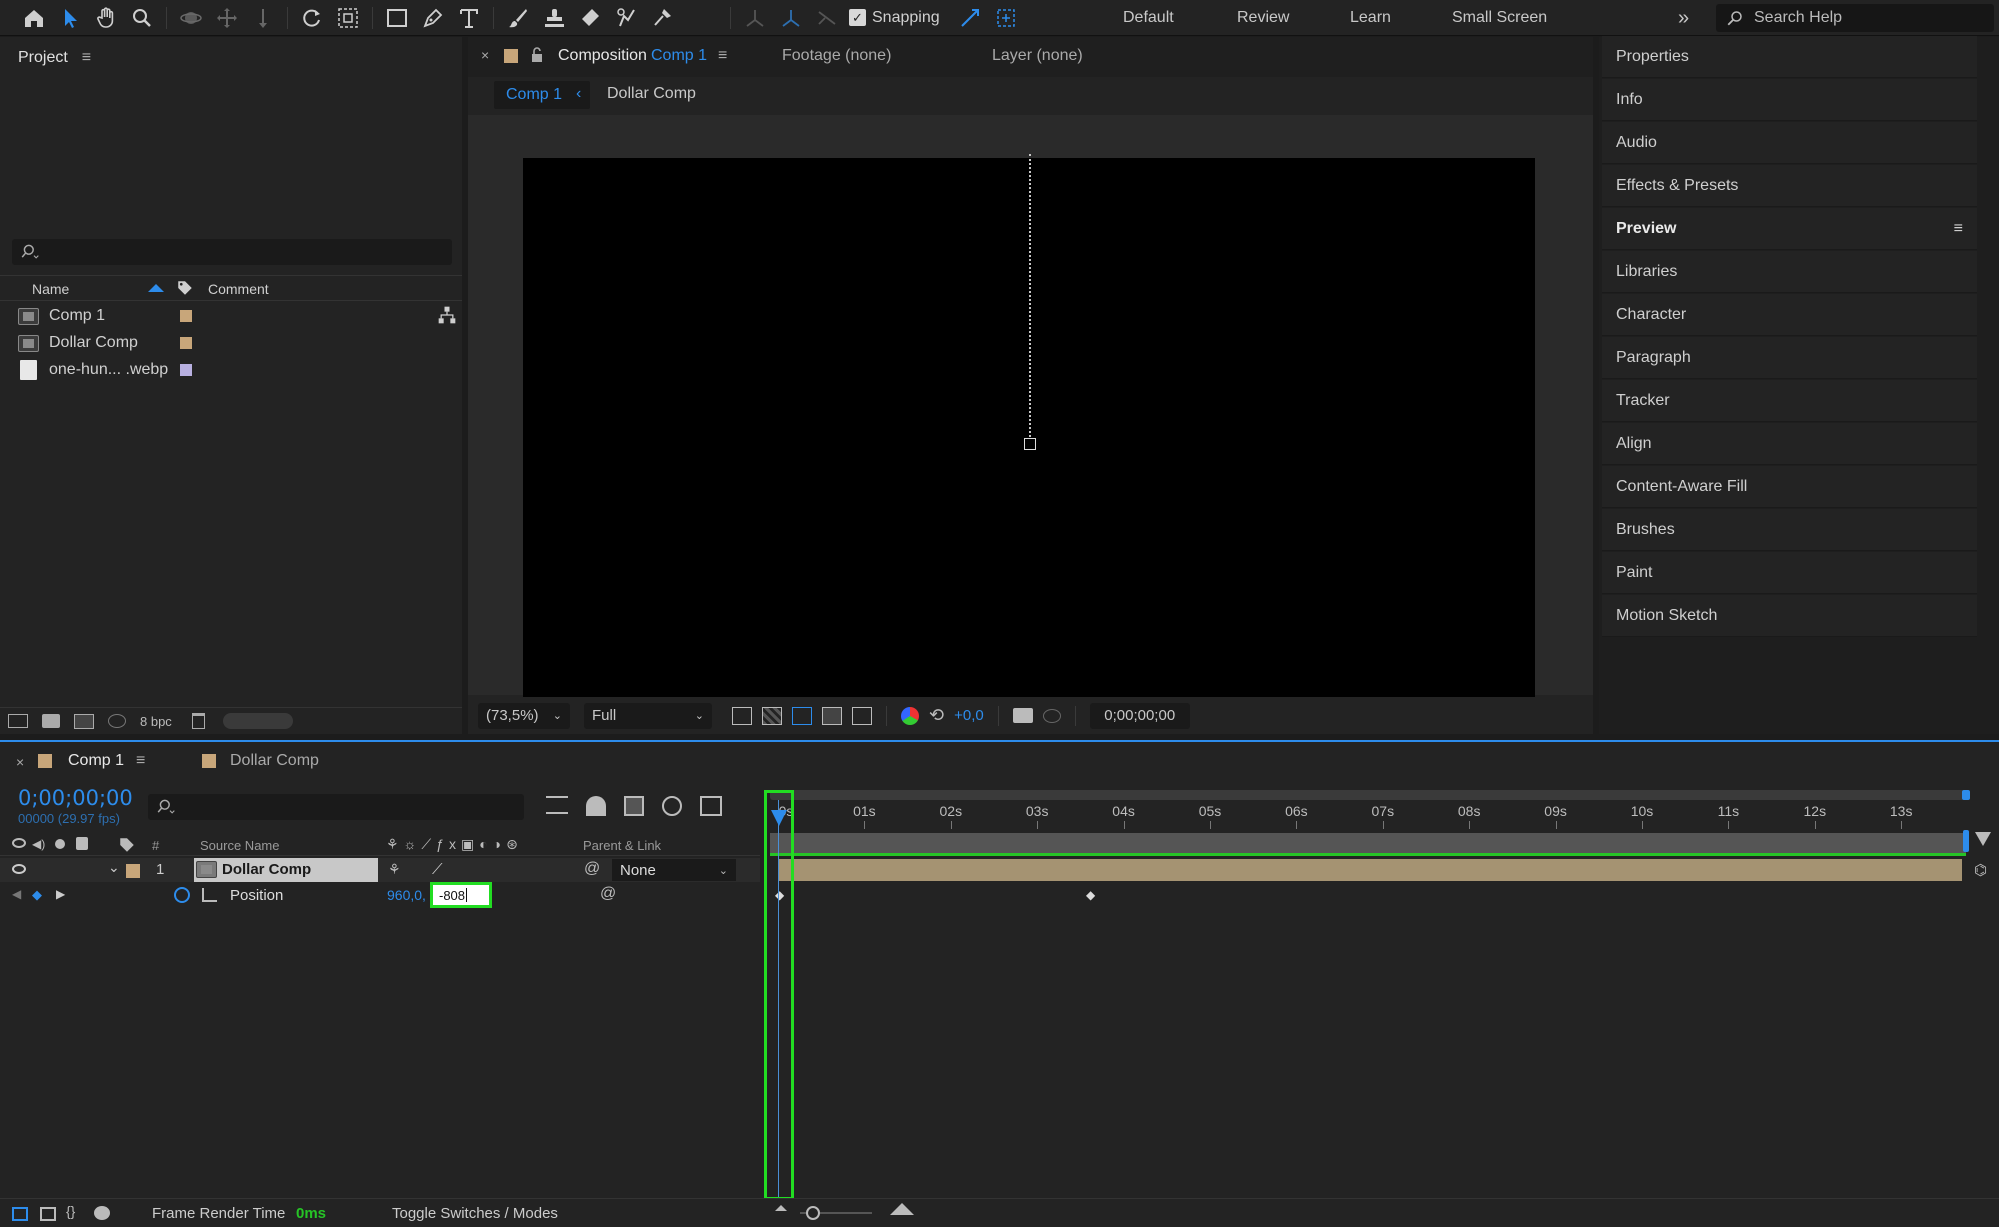 The image size is (1999, 1227). Describe the element at coordinates (1789, 358) in the screenshot. I see `panel-paragraph: Paragraph` at that location.